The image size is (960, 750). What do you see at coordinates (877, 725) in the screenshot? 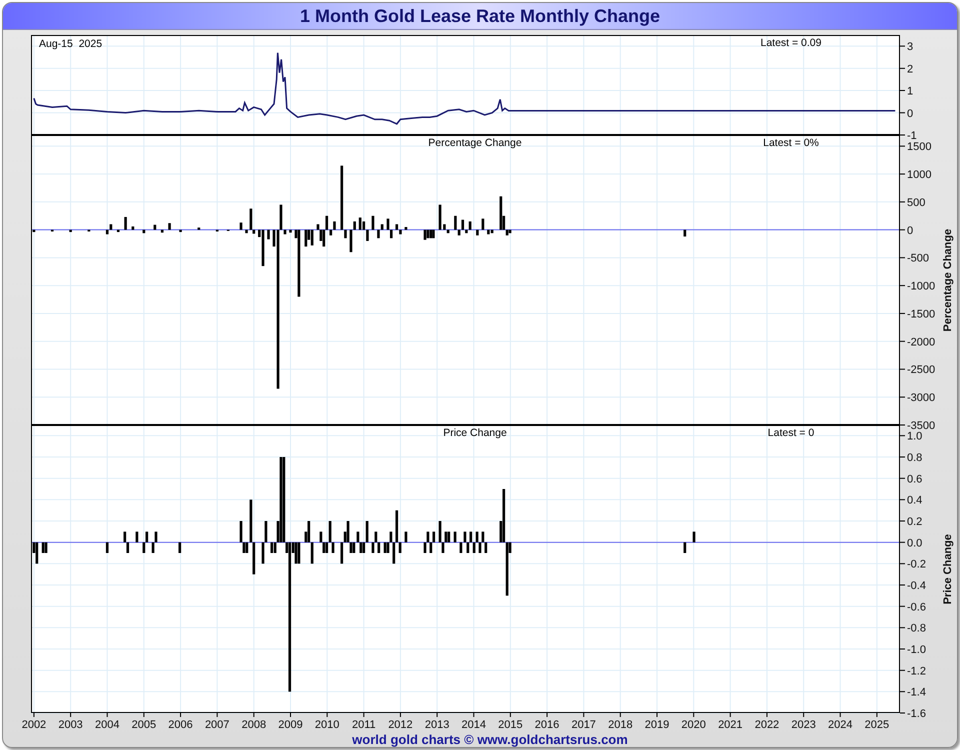
I see `axis-tick-label: 2025` at bounding box center [877, 725].